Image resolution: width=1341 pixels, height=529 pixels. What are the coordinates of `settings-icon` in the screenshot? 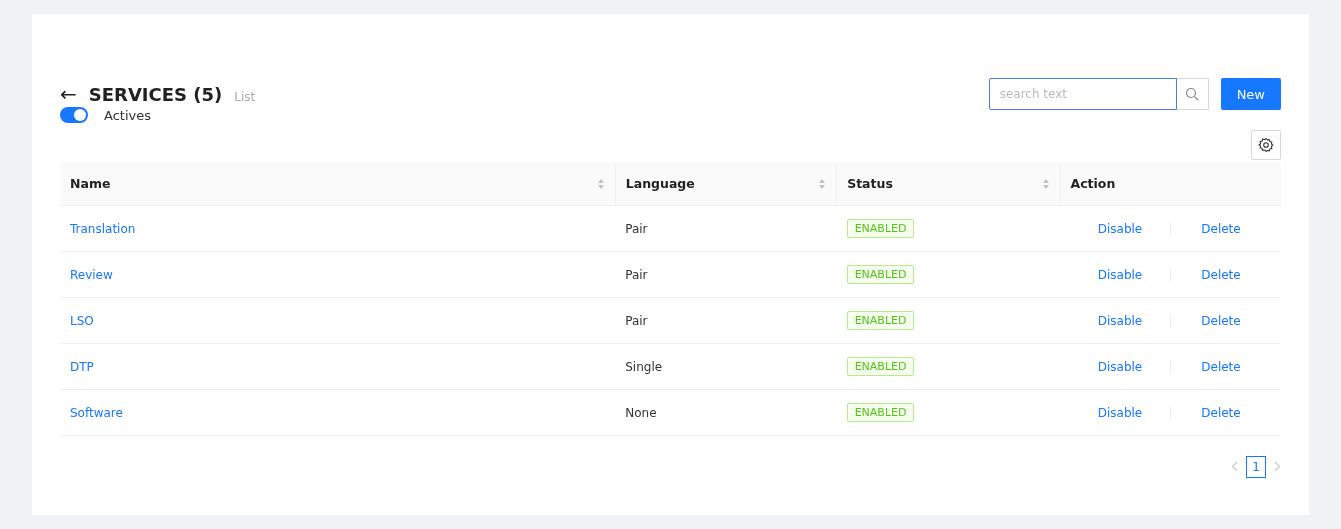 It's located at (1266, 145).